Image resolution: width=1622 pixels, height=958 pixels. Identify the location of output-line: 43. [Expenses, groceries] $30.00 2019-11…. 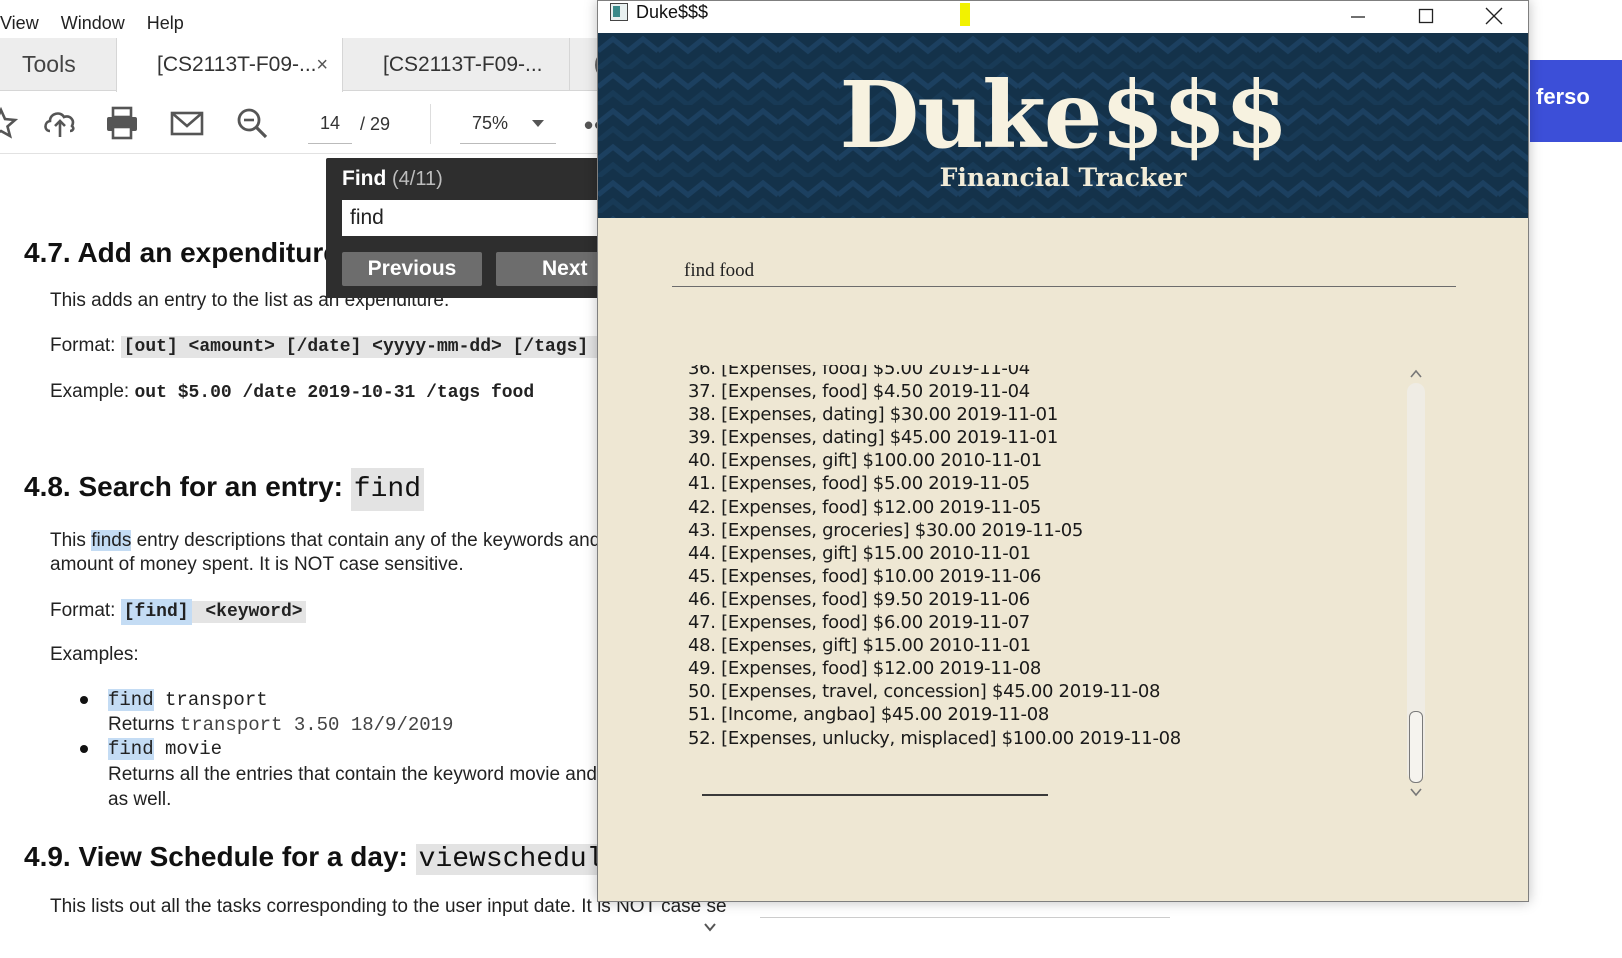
(886, 530).